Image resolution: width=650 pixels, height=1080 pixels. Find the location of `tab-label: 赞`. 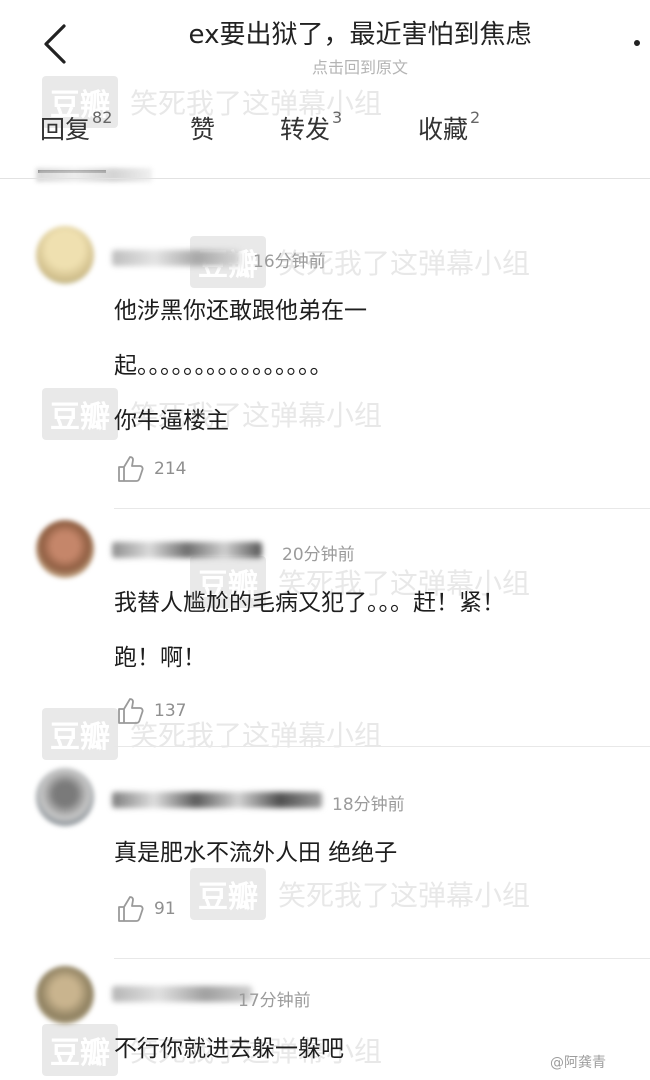

tab-label: 赞 is located at coordinates (203, 129).